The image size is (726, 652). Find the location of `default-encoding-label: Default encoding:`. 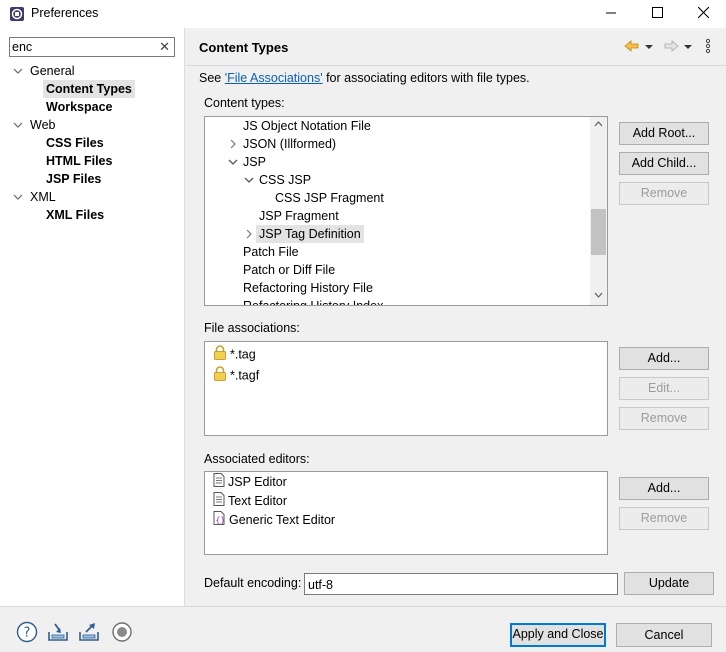

default-encoding-label: Default encoding: is located at coordinates (253, 583).